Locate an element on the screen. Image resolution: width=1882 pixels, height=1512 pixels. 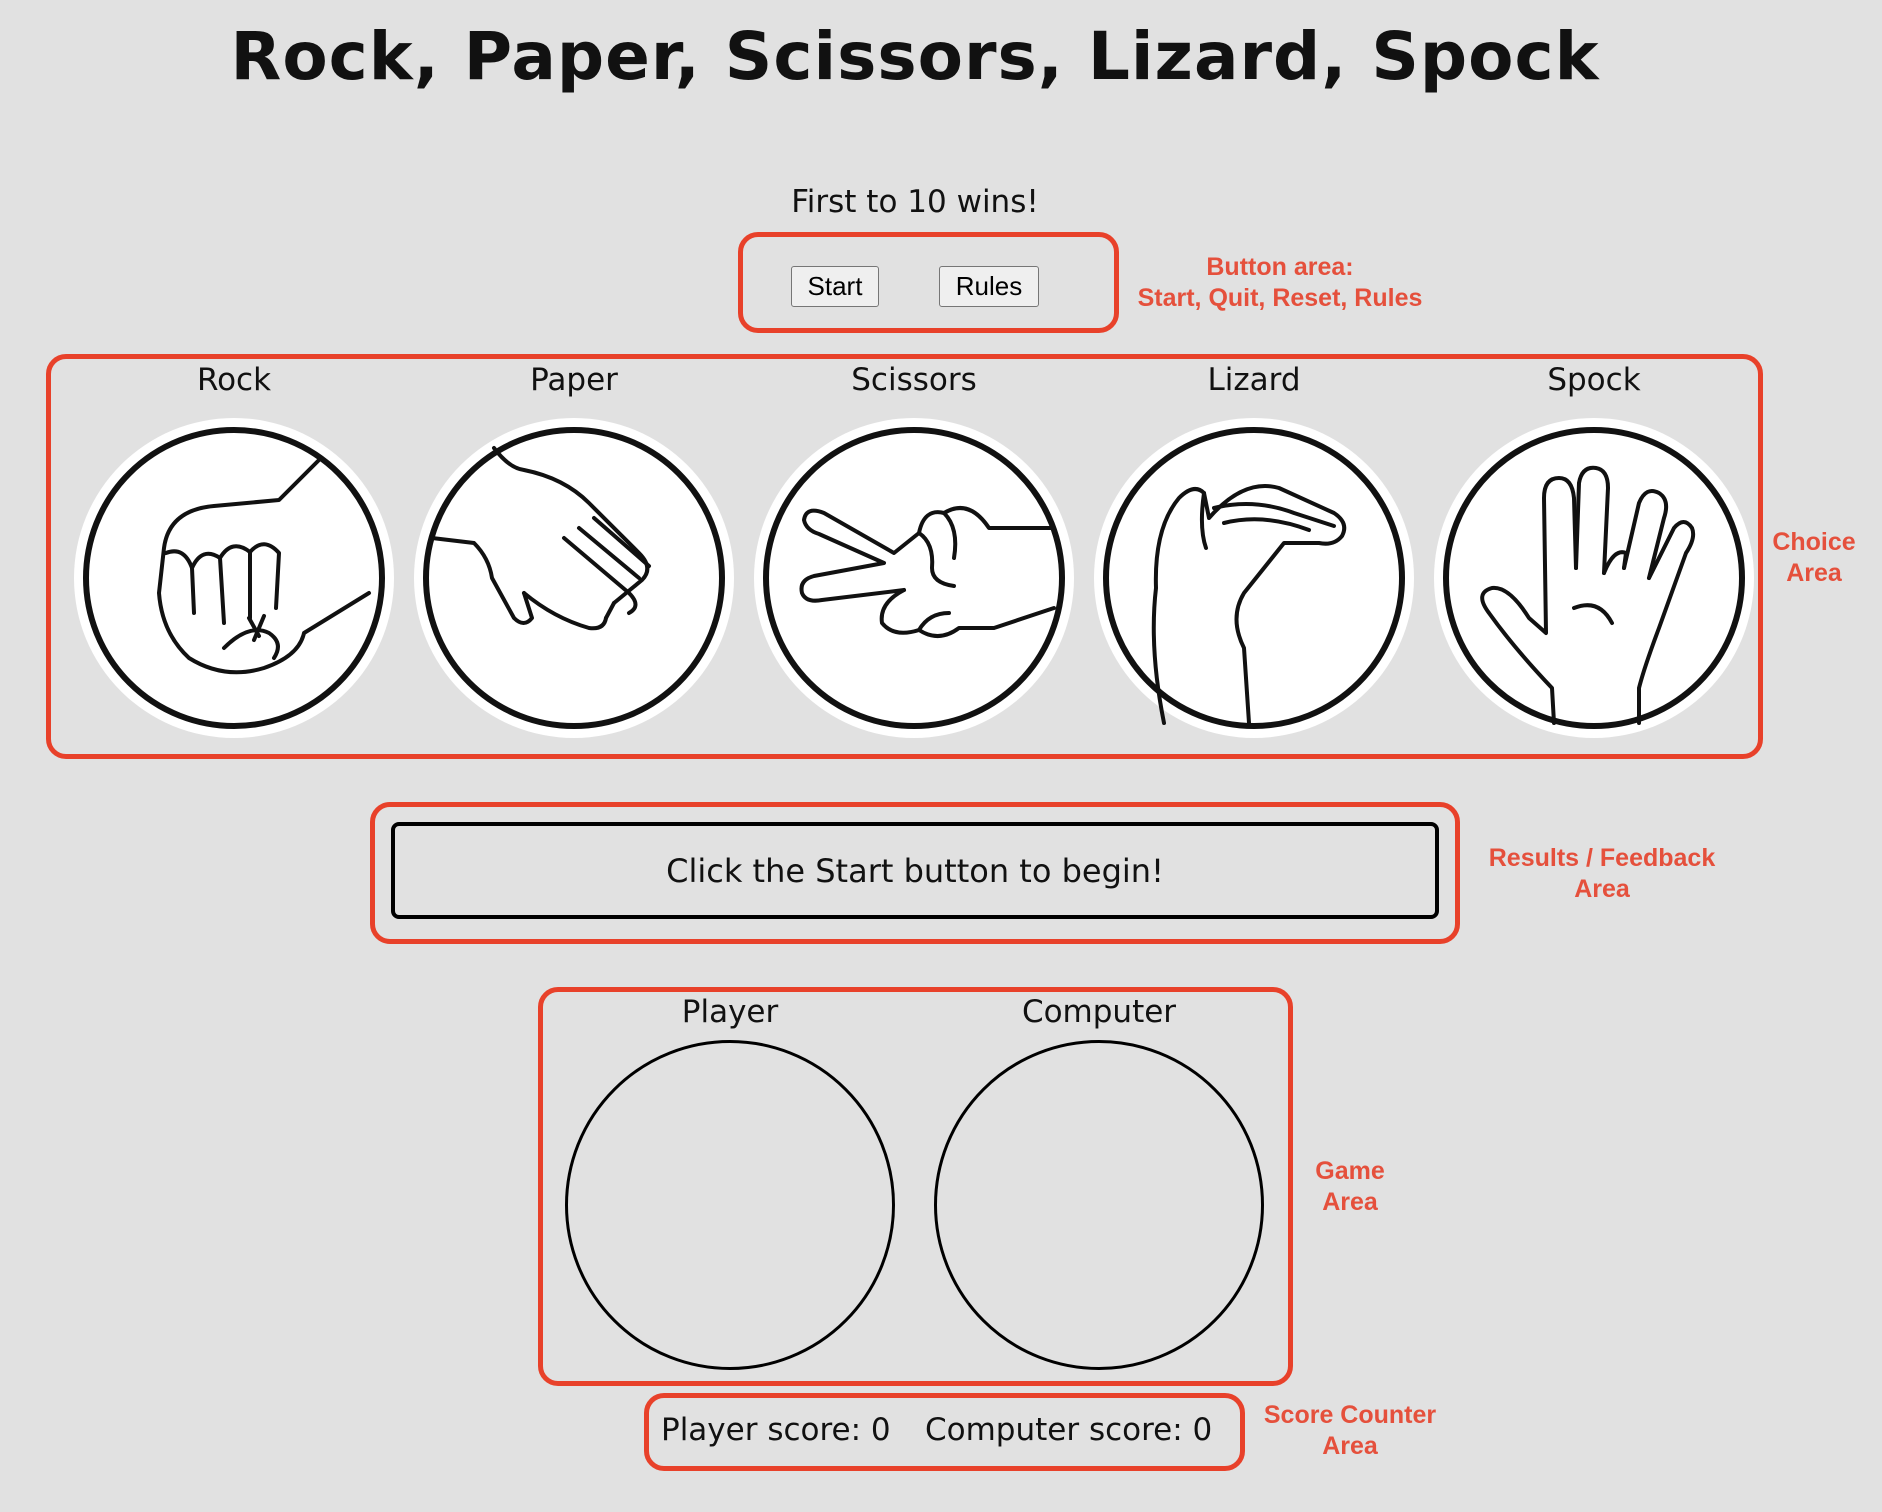
player-choice-display is located at coordinates (730, 1205).